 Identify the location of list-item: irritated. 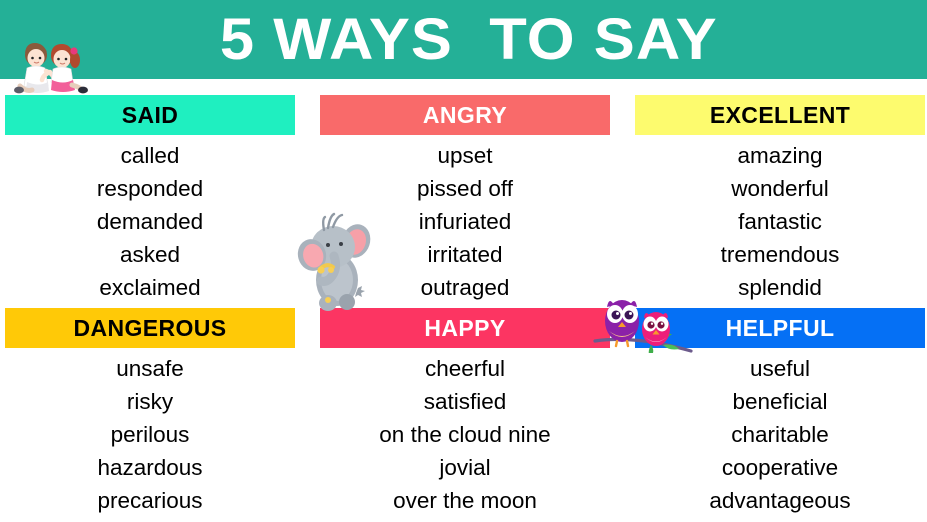
(465, 254).